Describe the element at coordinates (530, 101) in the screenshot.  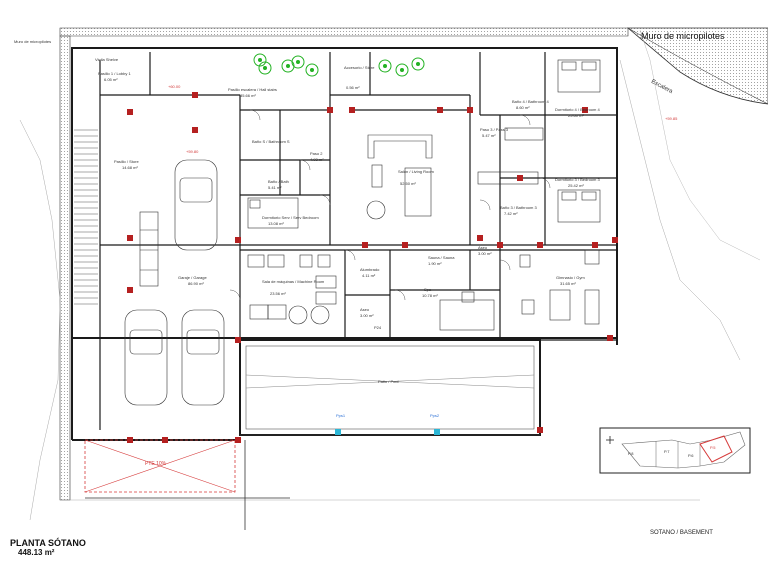
I see `room-bath4: Baño 4 / Bathroom 4` at that location.